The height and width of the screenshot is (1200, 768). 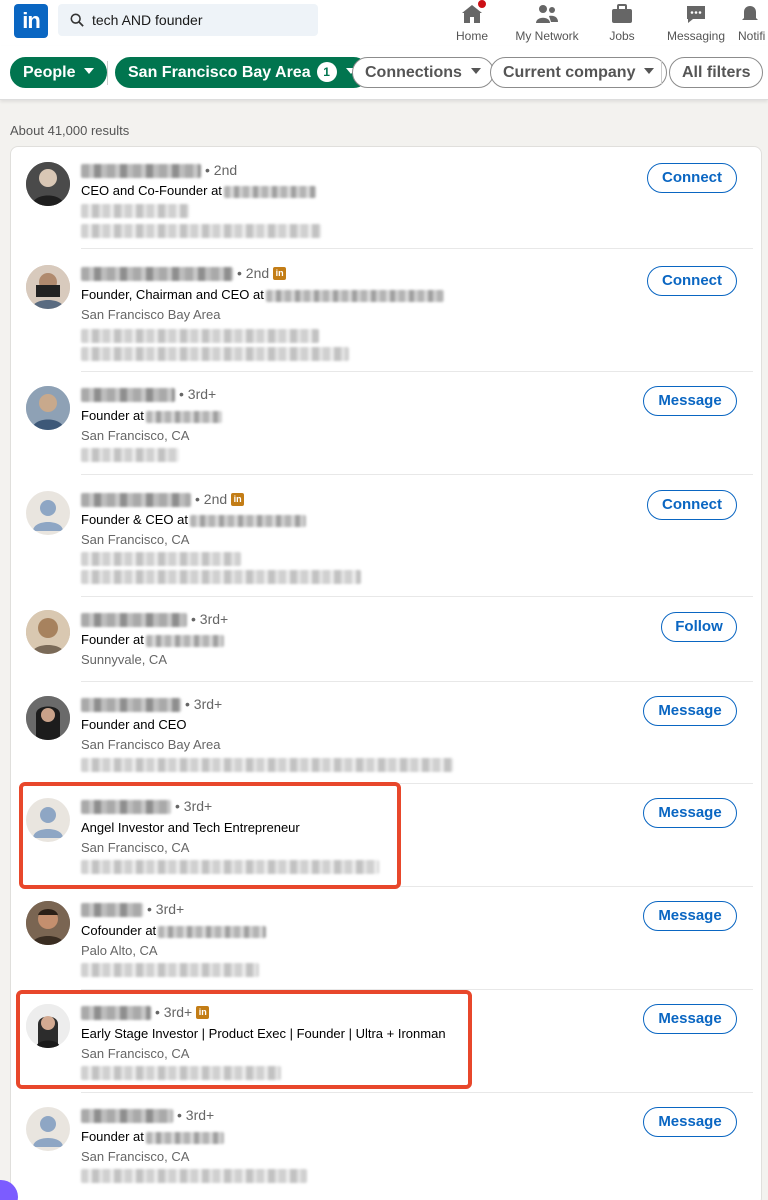 I want to click on current-company-filter-button: Current company, so click(x=579, y=72).